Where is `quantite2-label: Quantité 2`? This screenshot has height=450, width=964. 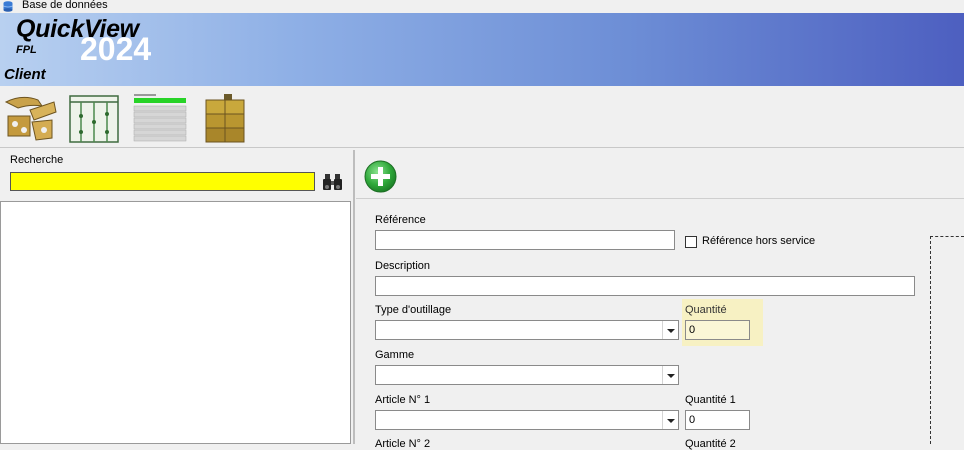
quantite2-label: Quantité 2 is located at coordinates (710, 444).